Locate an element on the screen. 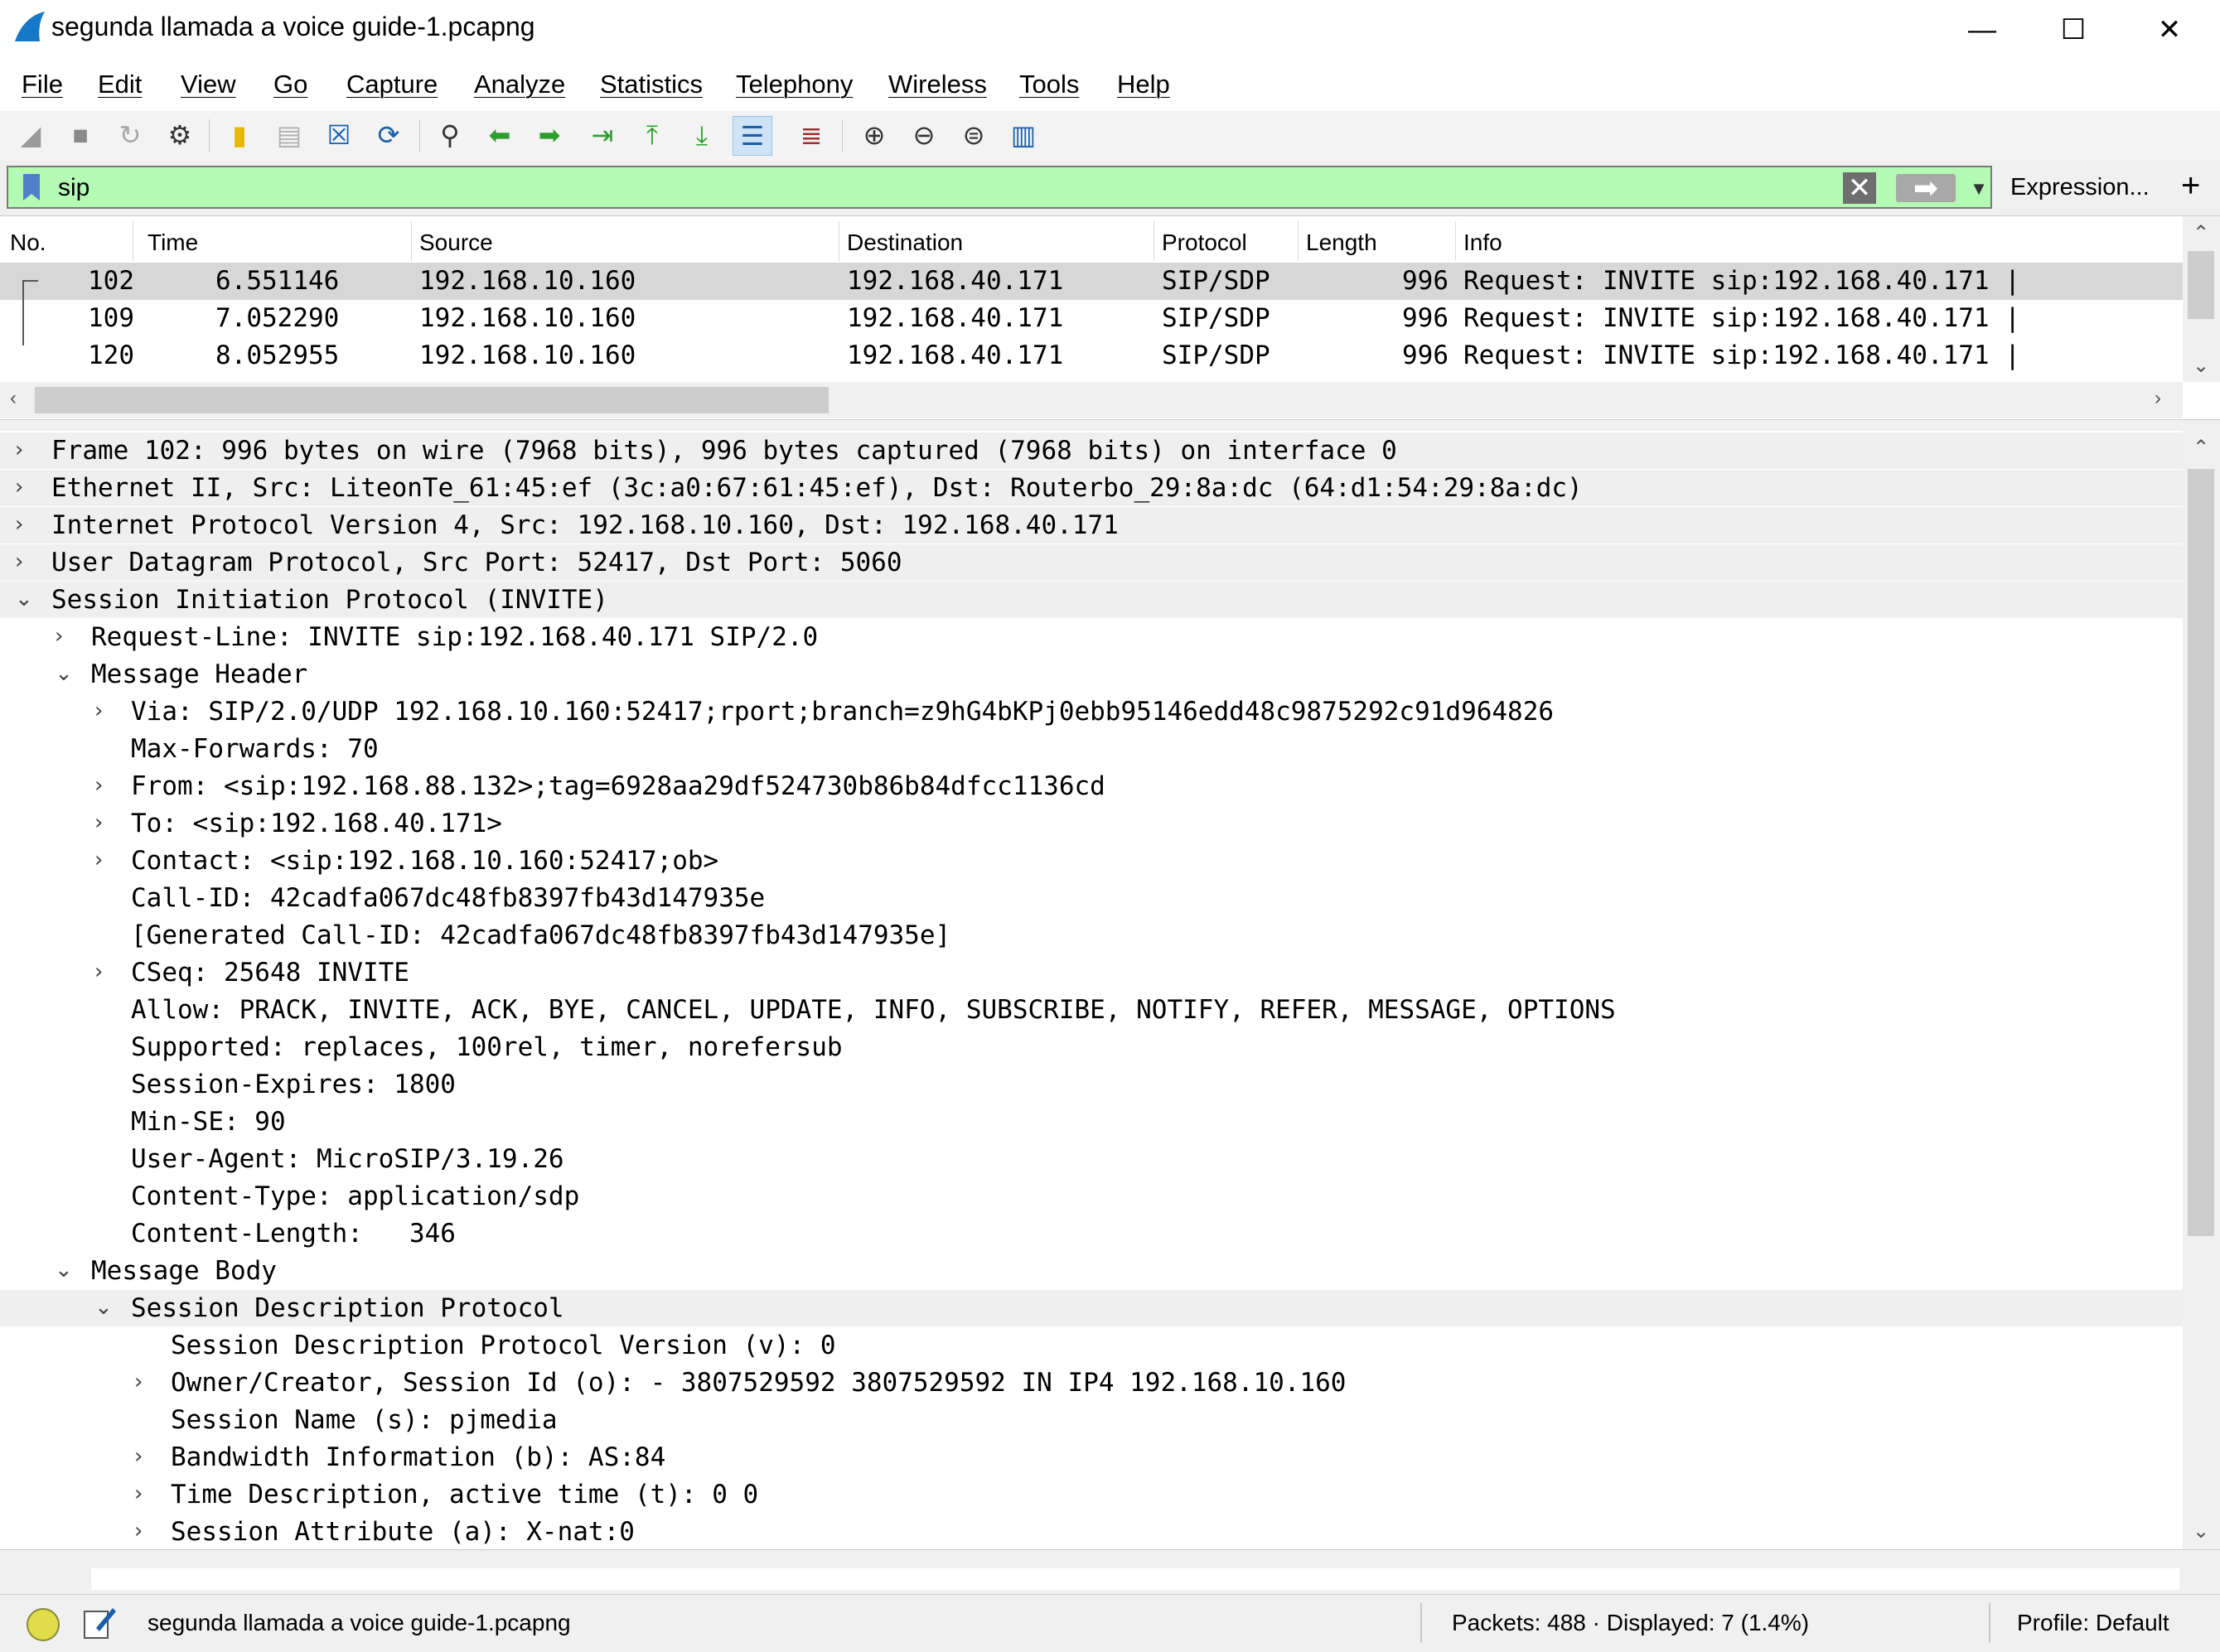 This screenshot has height=1652, width=2220. pane-splitter is located at coordinates (1110, 425).